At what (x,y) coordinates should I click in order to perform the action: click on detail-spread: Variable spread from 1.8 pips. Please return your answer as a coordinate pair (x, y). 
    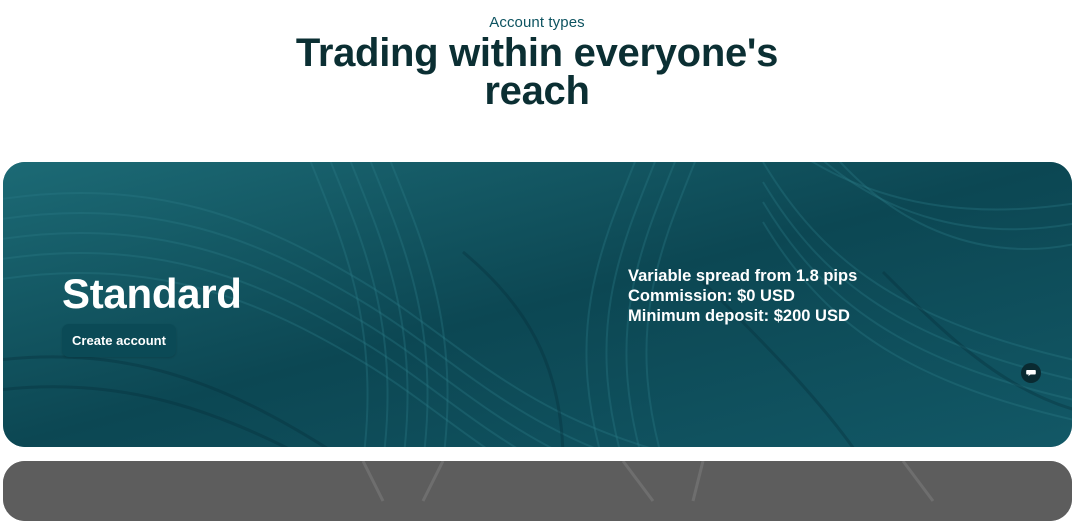
    Looking at the image, I should click on (743, 276).